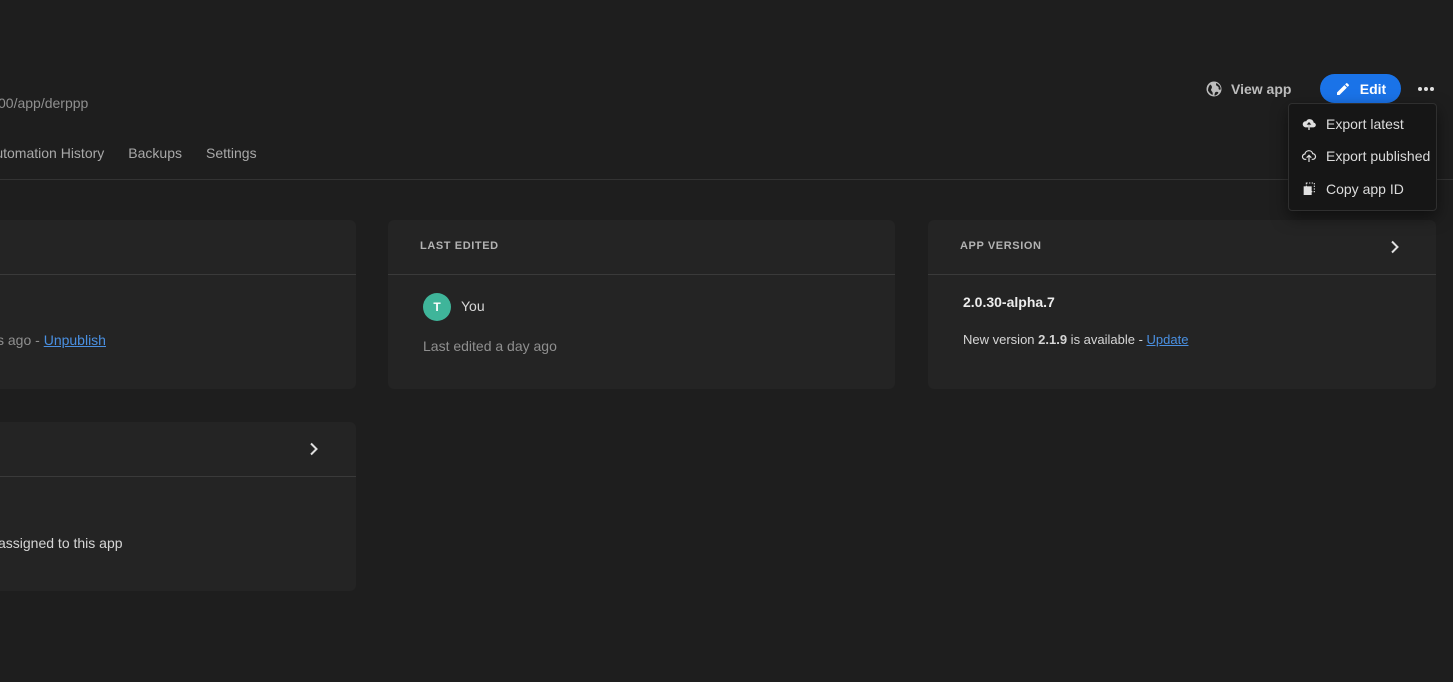 The image size is (1453, 682). What do you see at coordinates (1261, 89) in the screenshot?
I see `view-app-label: View app` at bounding box center [1261, 89].